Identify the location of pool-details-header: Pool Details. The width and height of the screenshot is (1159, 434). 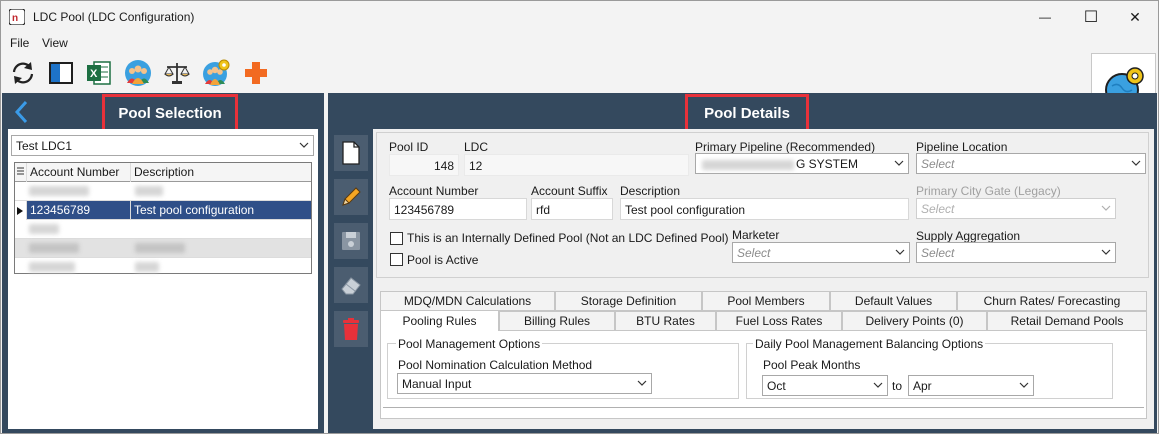
(742, 112).